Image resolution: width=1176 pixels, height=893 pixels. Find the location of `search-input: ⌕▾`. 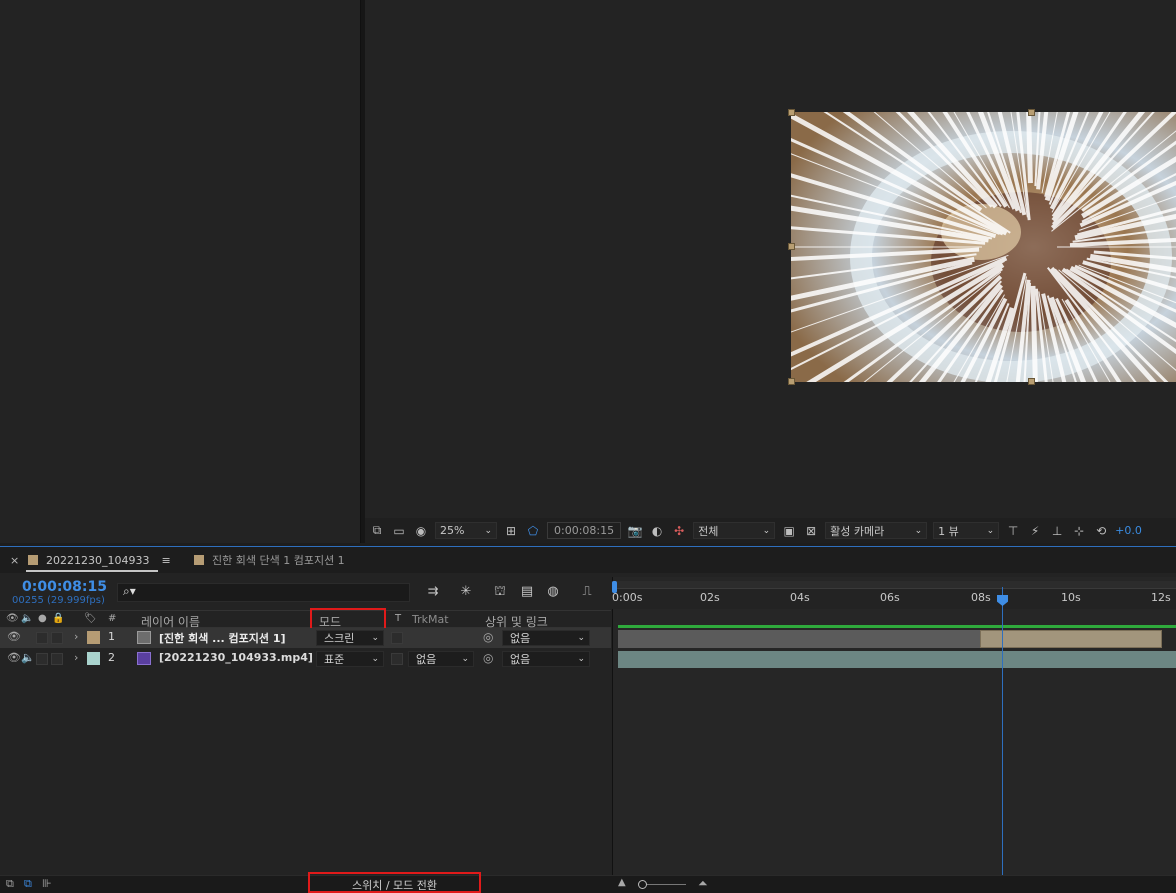

search-input: ⌕▾ is located at coordinates (263, 592).